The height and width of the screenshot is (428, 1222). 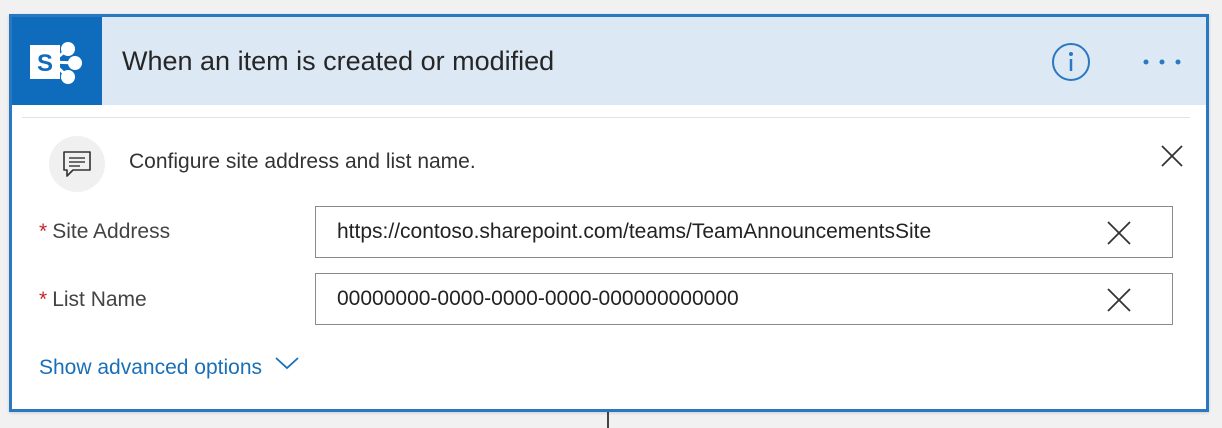 I want to click on site-address-label: * Site Address, so click(x=104, y=232).